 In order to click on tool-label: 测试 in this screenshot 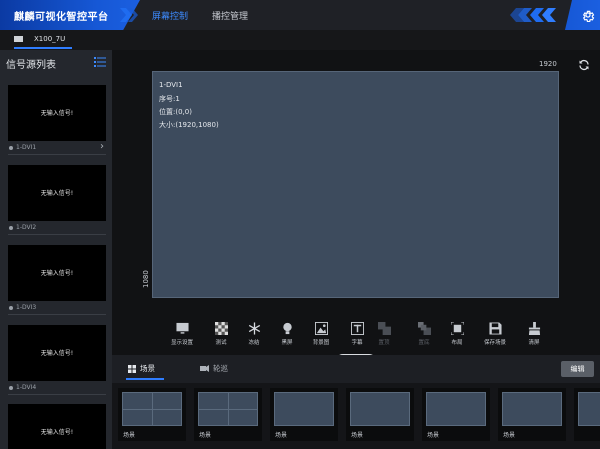, I will do `click(221, 343)`.